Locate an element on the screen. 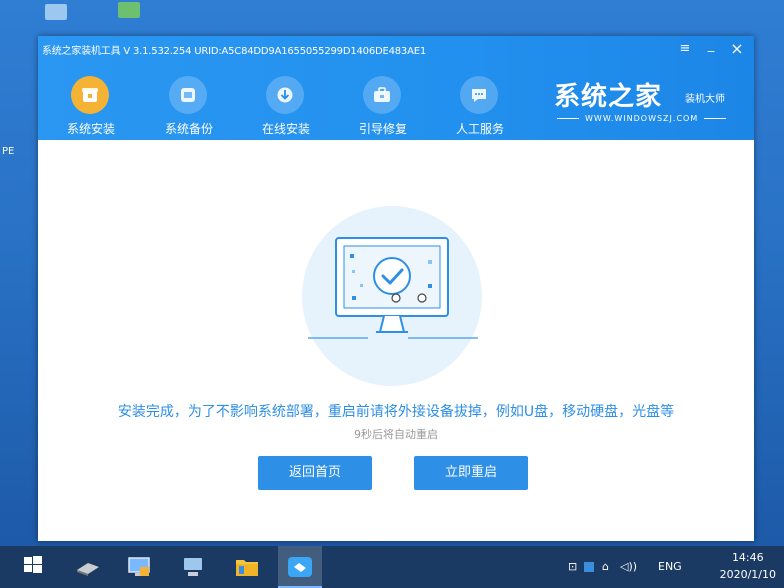 This screenshot has height=588, width=784. toolbox-icon is located at coordinates (382, 95).